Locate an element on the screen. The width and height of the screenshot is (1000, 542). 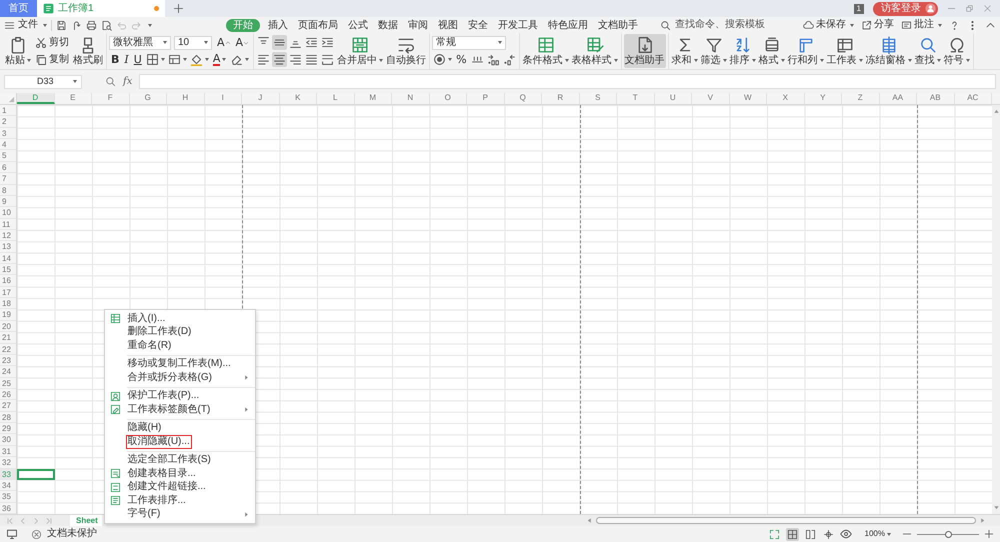
ribbon-button: 行和列 is located at coordinates (805, 51).